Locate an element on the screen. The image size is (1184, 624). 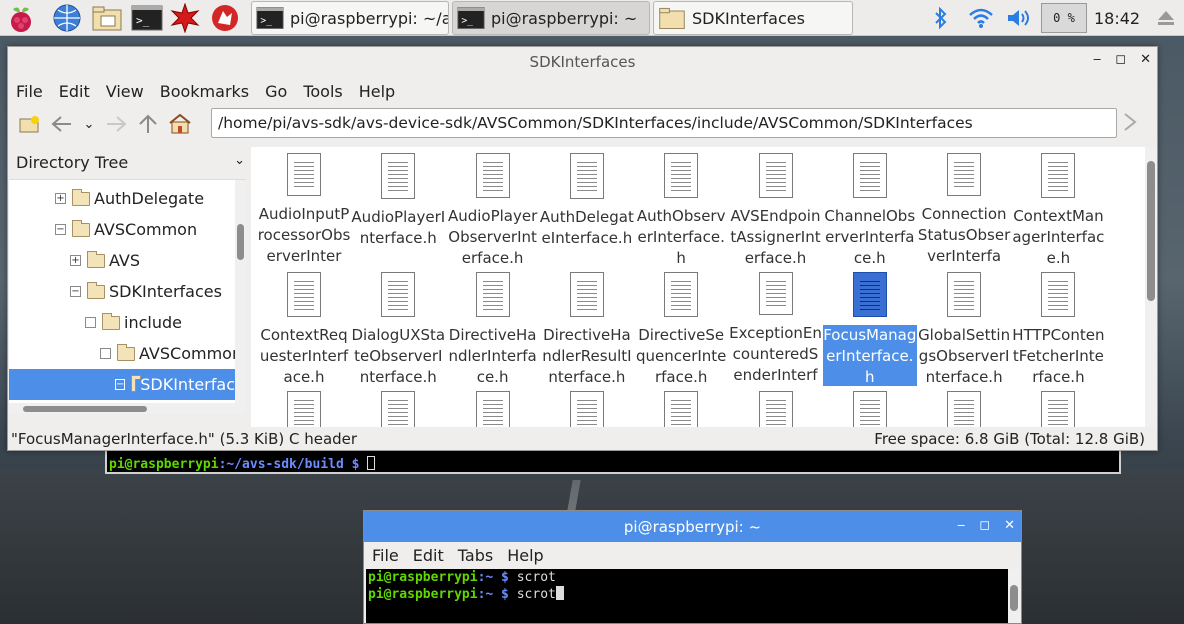
terminal-scrollbar is located at coordinates (1014, 596).